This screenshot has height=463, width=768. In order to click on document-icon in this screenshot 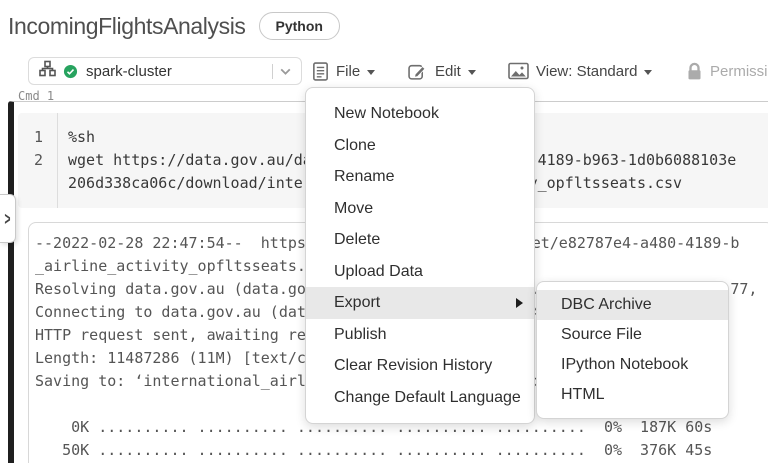, I will do `click(320, 71)`.